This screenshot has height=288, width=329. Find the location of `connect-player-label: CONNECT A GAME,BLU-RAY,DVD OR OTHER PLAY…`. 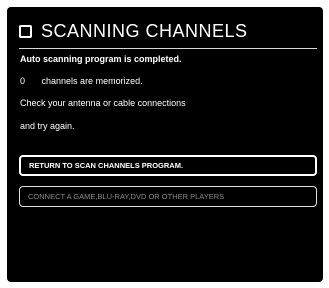

connect-player-label: CONNECT A GAME,BLU-RAY,DVD OR OTHER PLAY… is located at coordinates (126, 196).